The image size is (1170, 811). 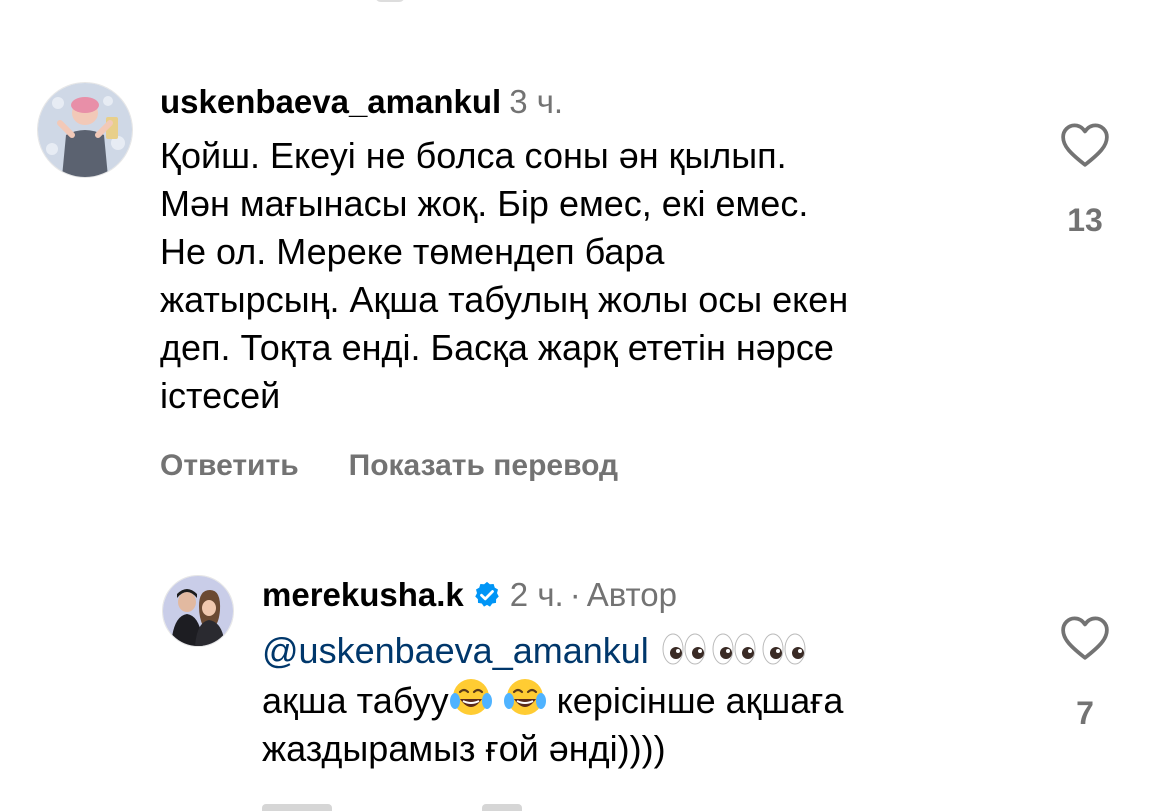 What do you see at coordinates (1085, 673) in the screenshot?
I see `like-control: 7` at bounding box center [1085, 673].